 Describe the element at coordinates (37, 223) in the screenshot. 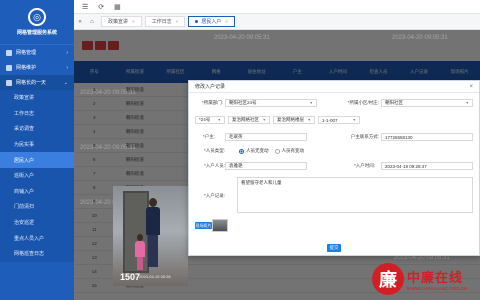

I see `sidebar-item-security-patrol: 治安巡逻` at that location.